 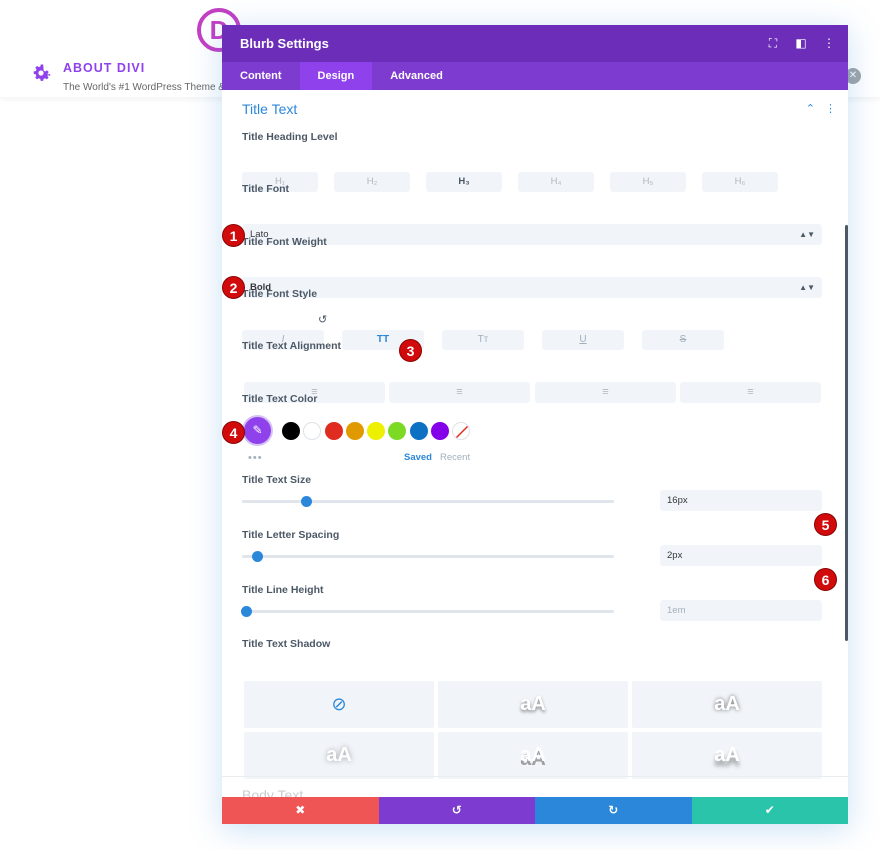 I want to click on heading-h2-button: H₂, so click(x=372, y=182).